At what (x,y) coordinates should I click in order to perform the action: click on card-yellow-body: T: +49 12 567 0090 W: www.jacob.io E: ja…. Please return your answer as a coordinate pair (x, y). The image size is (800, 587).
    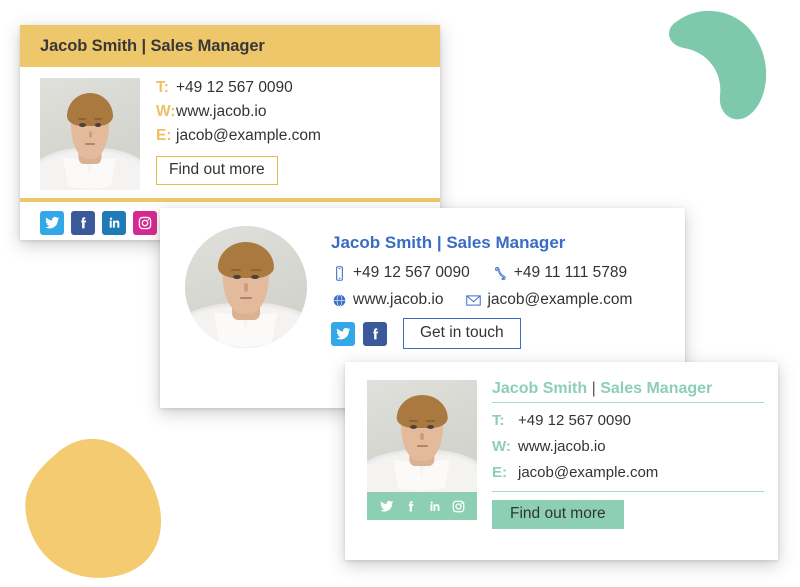
    Looking at the image, I should click on (230, 132).